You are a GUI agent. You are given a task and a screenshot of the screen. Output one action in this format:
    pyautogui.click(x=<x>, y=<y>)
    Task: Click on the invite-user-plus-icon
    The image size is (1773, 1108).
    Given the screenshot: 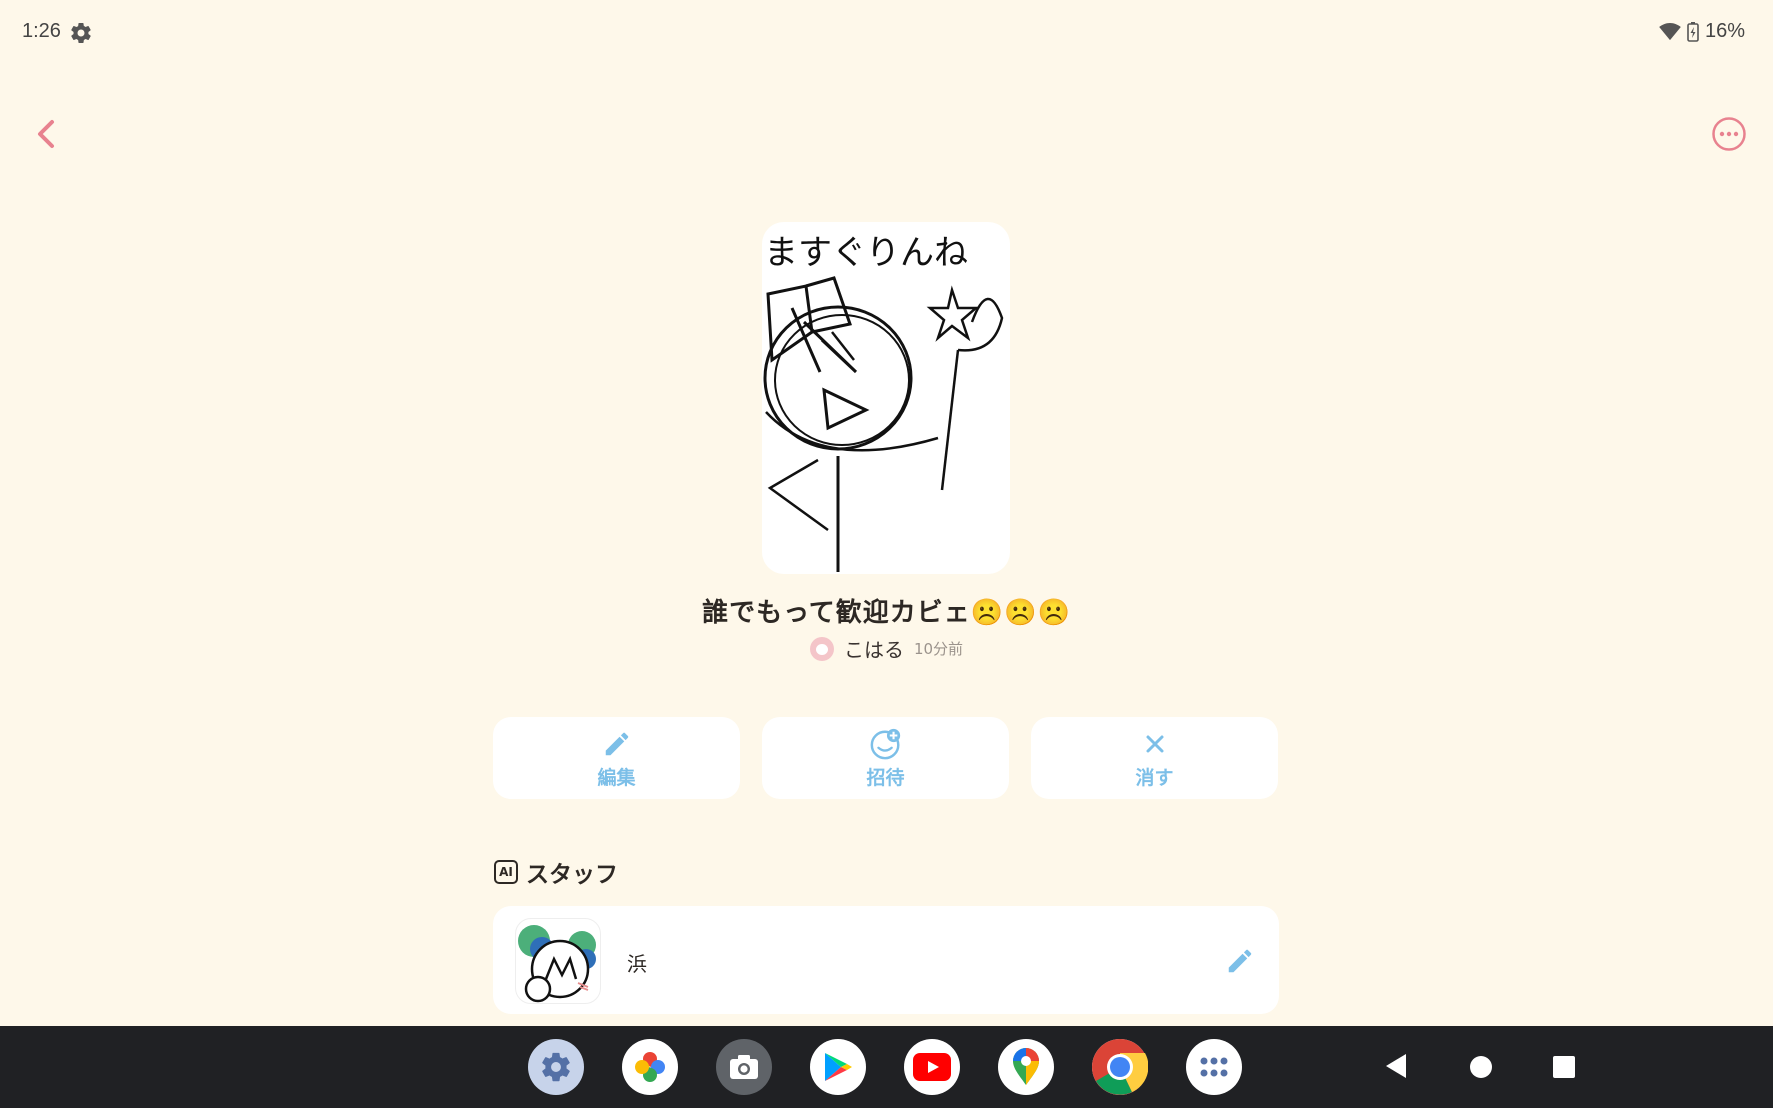 What is the action you would take?
    pyautogui.click(x=886, y=744)
    